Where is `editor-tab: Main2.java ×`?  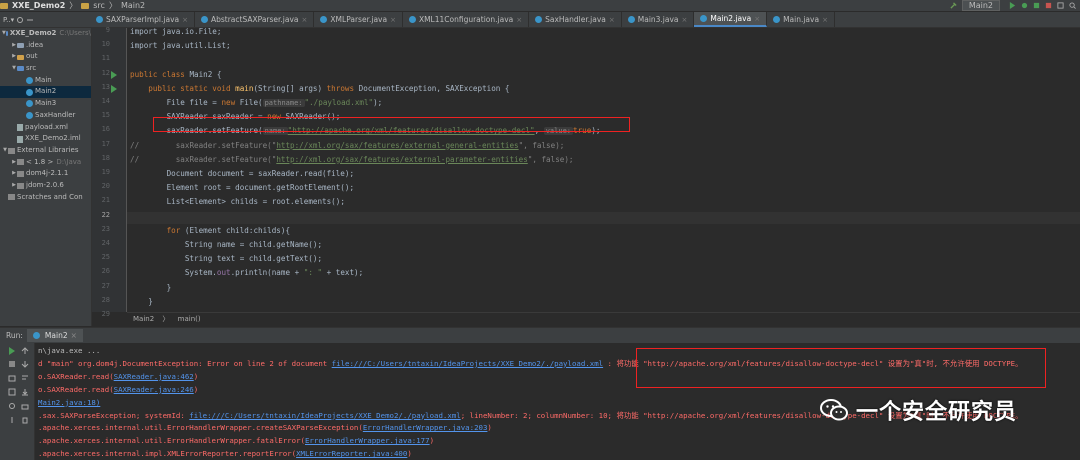 editor-tab: Main2.java × is located at coordinates (731, 19).